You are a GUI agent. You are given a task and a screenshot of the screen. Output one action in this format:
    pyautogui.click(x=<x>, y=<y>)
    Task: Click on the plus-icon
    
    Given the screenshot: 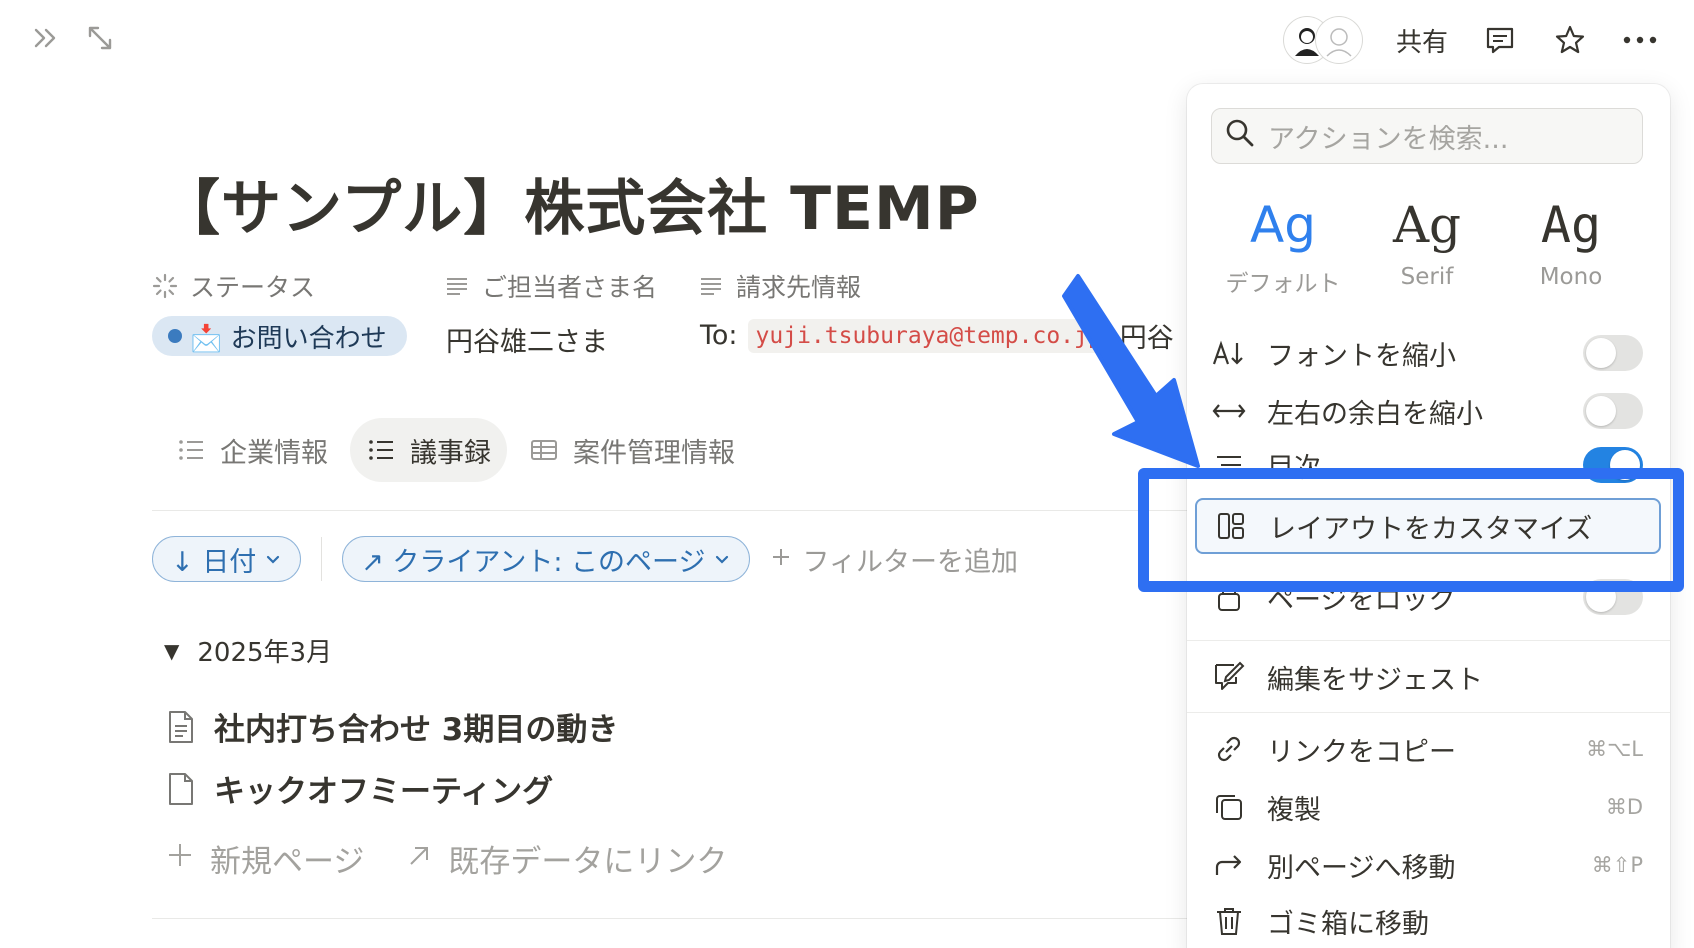 What is the action you would take?
    pyautogui.click(x=781, y=559)
    